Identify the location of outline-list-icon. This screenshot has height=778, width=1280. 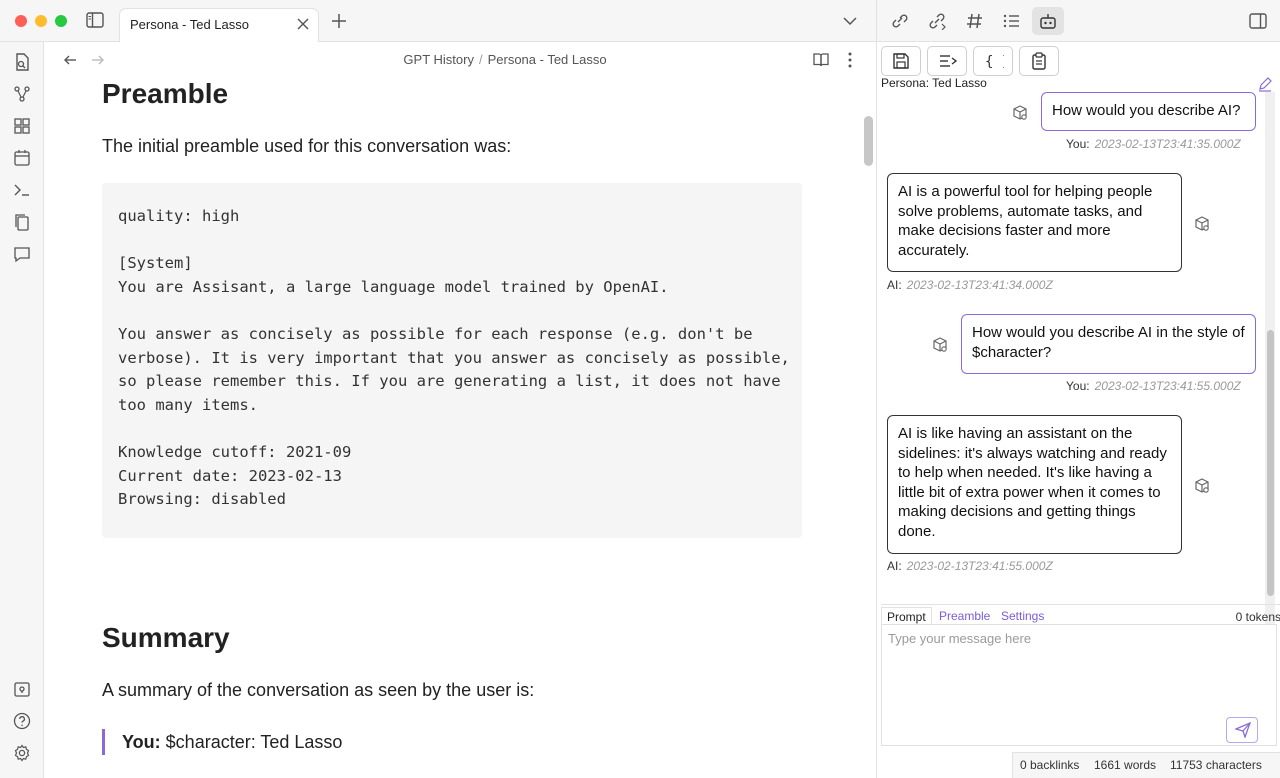
(1012, 21).